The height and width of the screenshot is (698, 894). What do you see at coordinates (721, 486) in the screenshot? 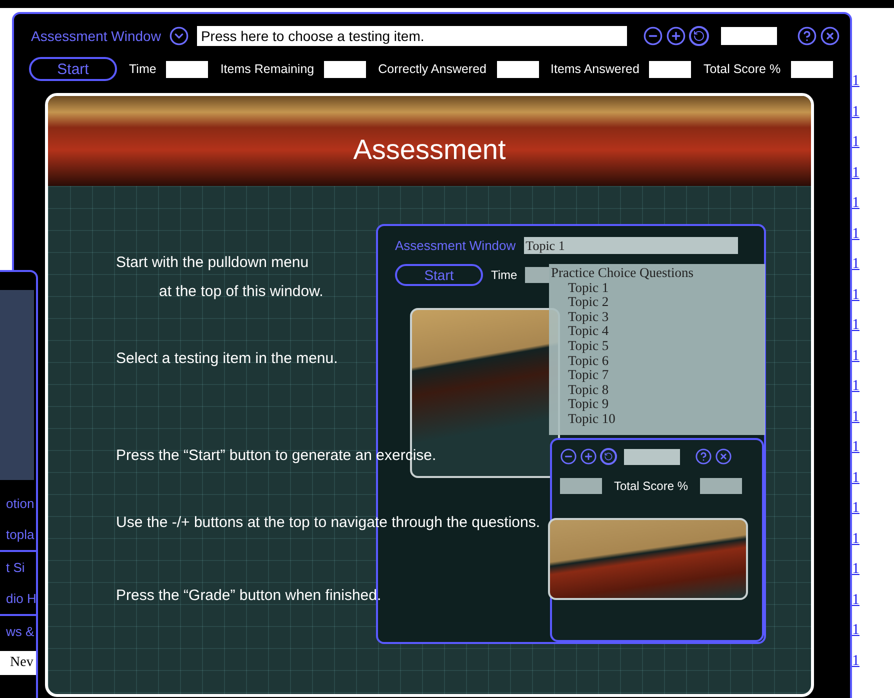
I see `inset-score-field` at bounding box center [721, 486].